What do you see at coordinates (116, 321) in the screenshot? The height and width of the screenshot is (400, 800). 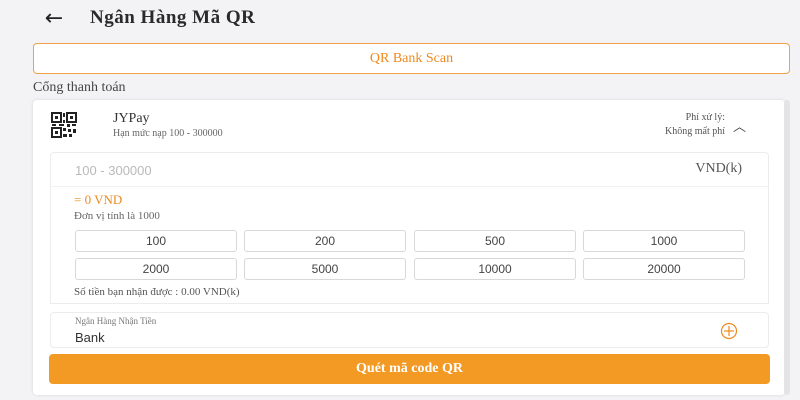 I see `receiving-bank-label: Ngân Hàng Nhận Tiền` at bounding box center [116, 321].